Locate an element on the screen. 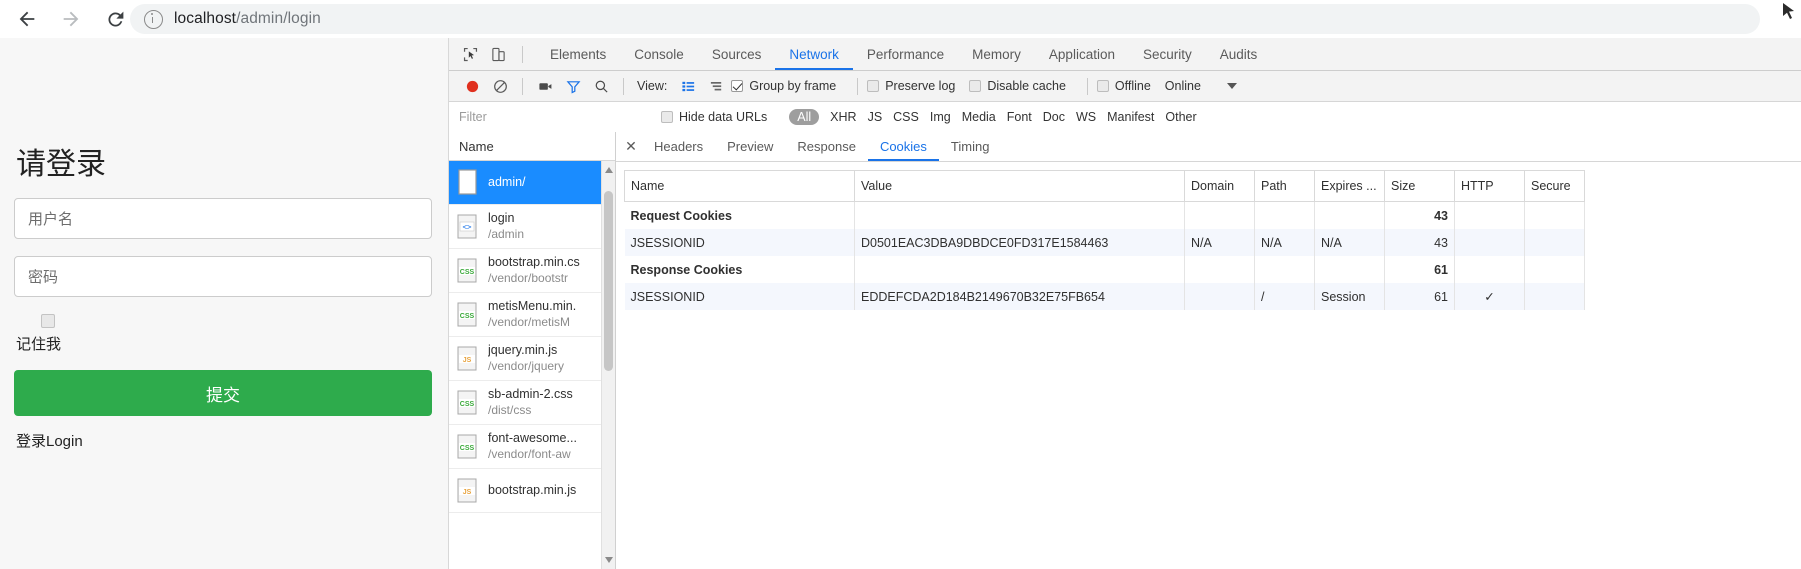 This screenshot has height=569, width=1801. back-button is located at coordinates (27, 19).